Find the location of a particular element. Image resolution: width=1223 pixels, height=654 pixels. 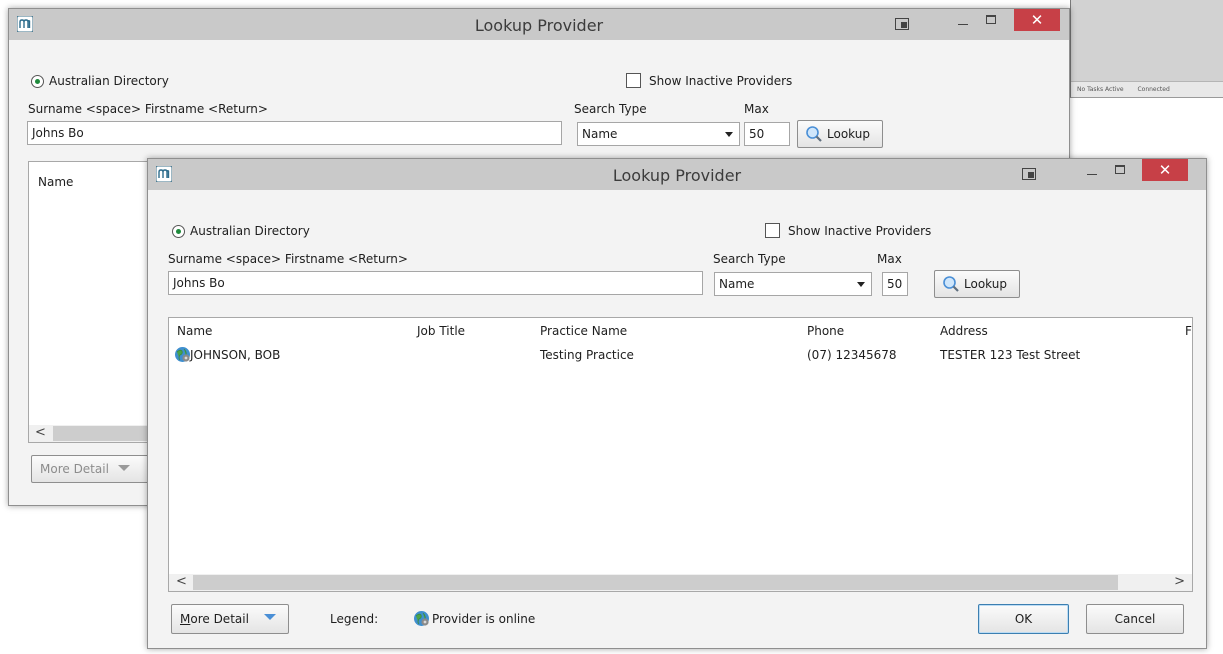

cell-practice-name: Testing Practice is located at coordinates (587, 355).